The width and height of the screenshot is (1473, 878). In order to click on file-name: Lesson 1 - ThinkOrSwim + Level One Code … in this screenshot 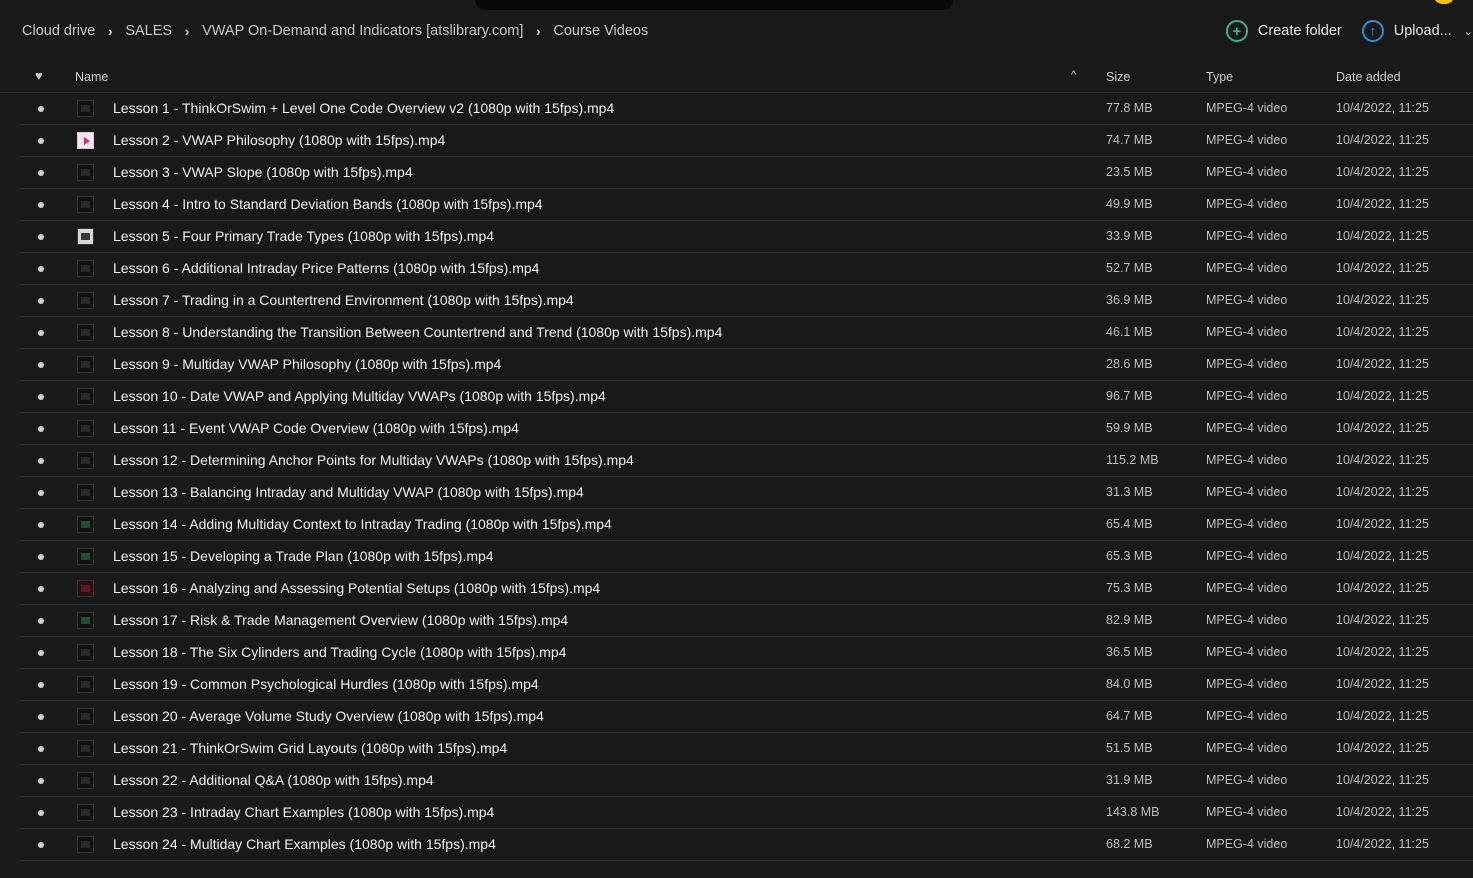, I will do `click(363, 108)`.